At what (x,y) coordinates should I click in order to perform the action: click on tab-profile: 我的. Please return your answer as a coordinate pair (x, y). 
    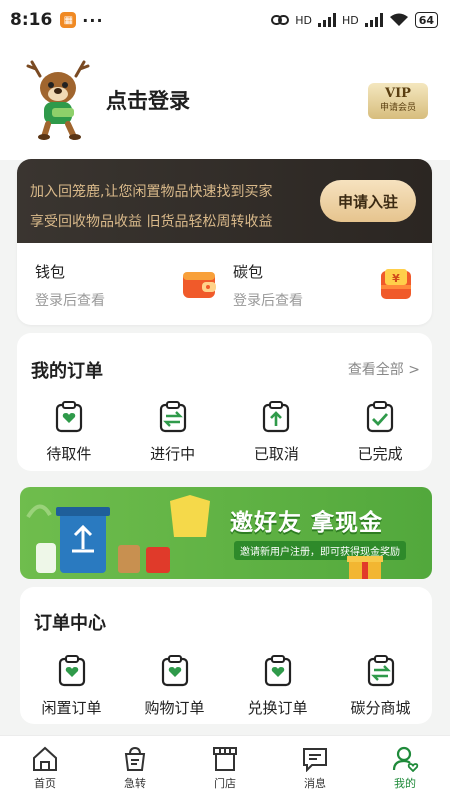
    Looking at the image, I should click on (405, 768).